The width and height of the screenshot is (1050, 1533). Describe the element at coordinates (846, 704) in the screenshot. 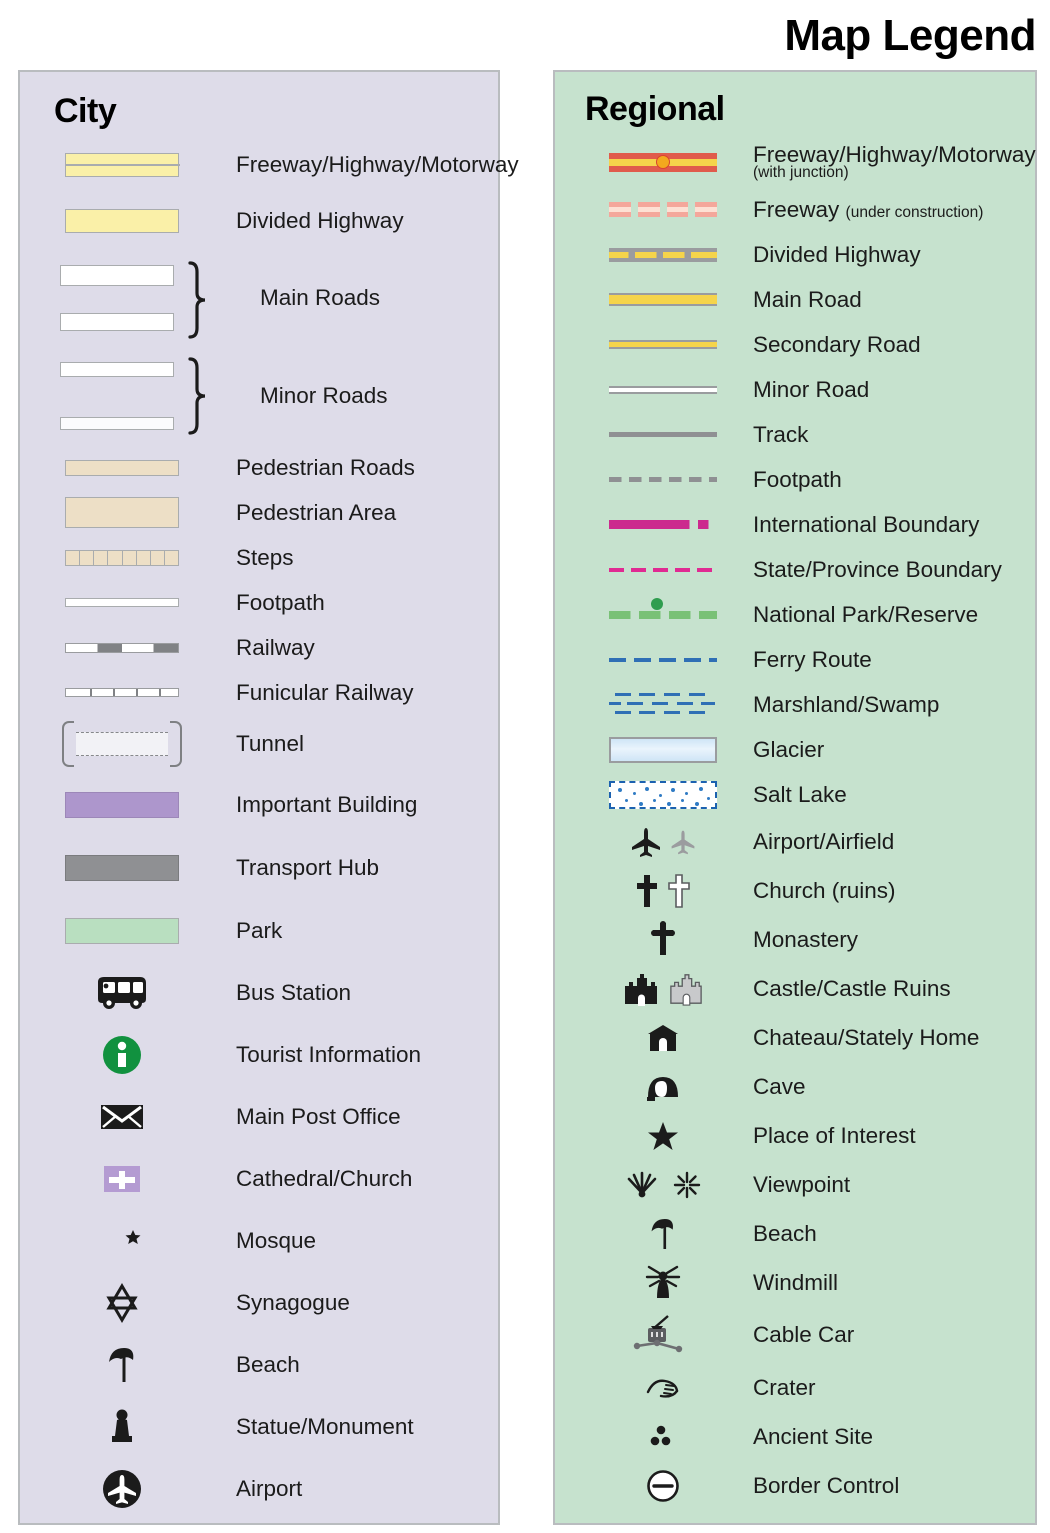

I see `legend-label: Marshland/Swamp` at that location.